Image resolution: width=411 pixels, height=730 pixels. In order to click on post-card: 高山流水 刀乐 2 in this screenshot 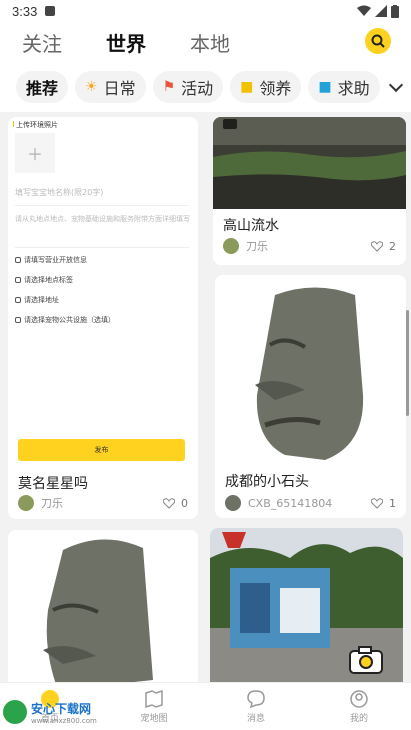, I will do `click(309, 191)`.